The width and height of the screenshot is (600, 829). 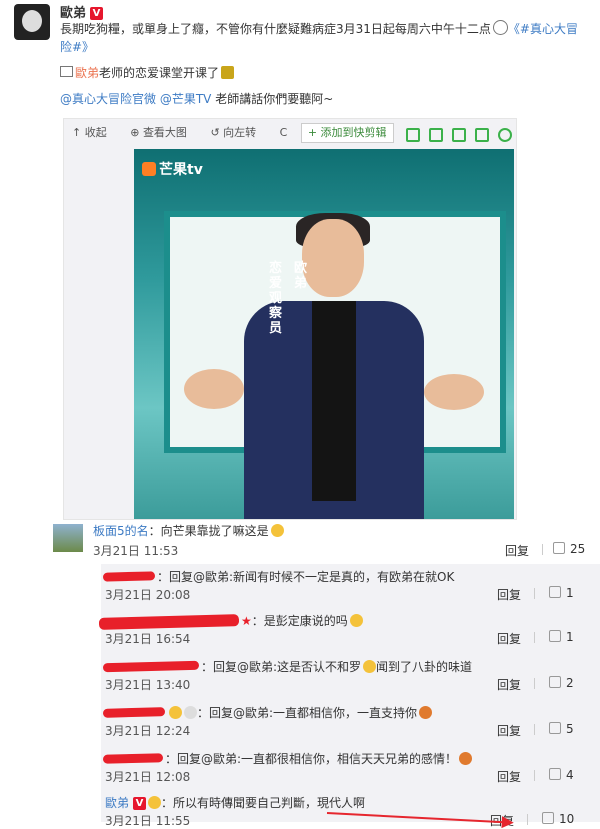 What do you see at coordinates (87, 73) in the screenshot?
I see `author-mention: 歐弟` at bounding box center [87, 73].